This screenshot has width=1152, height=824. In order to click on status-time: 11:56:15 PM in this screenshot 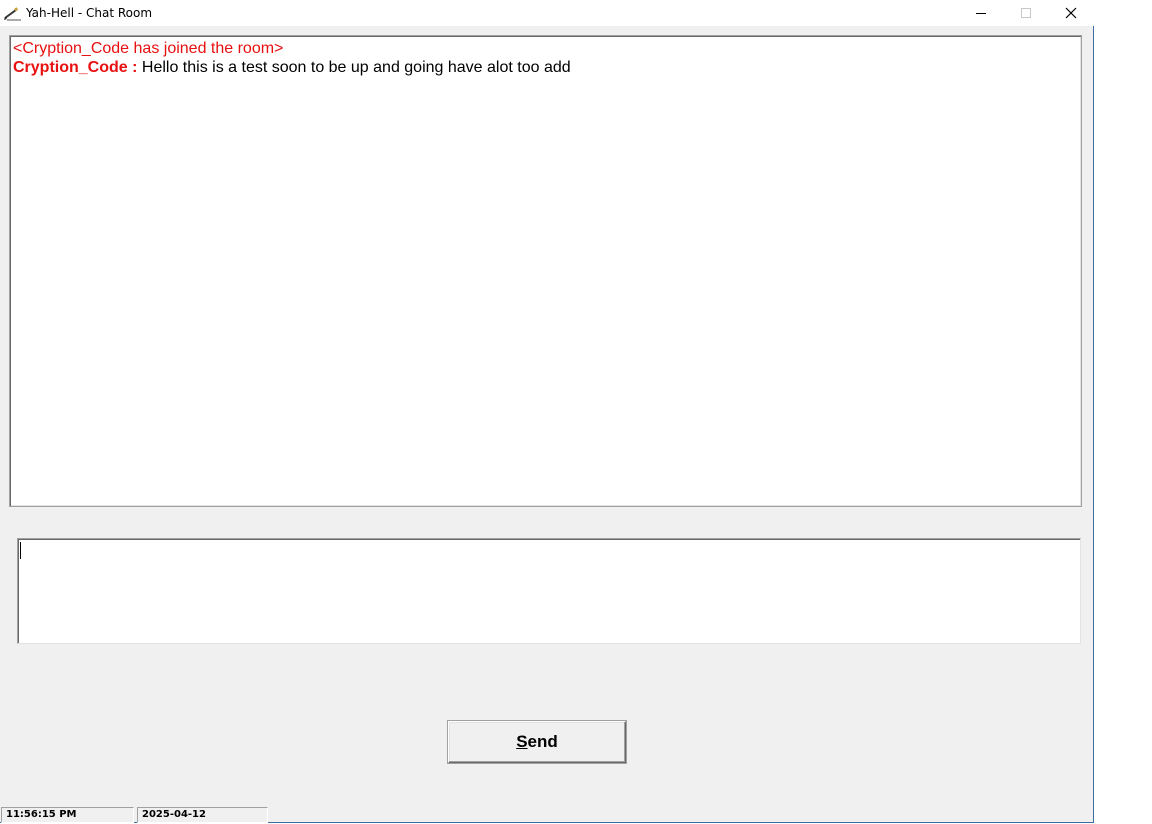, I will do `click(67, 815)`.